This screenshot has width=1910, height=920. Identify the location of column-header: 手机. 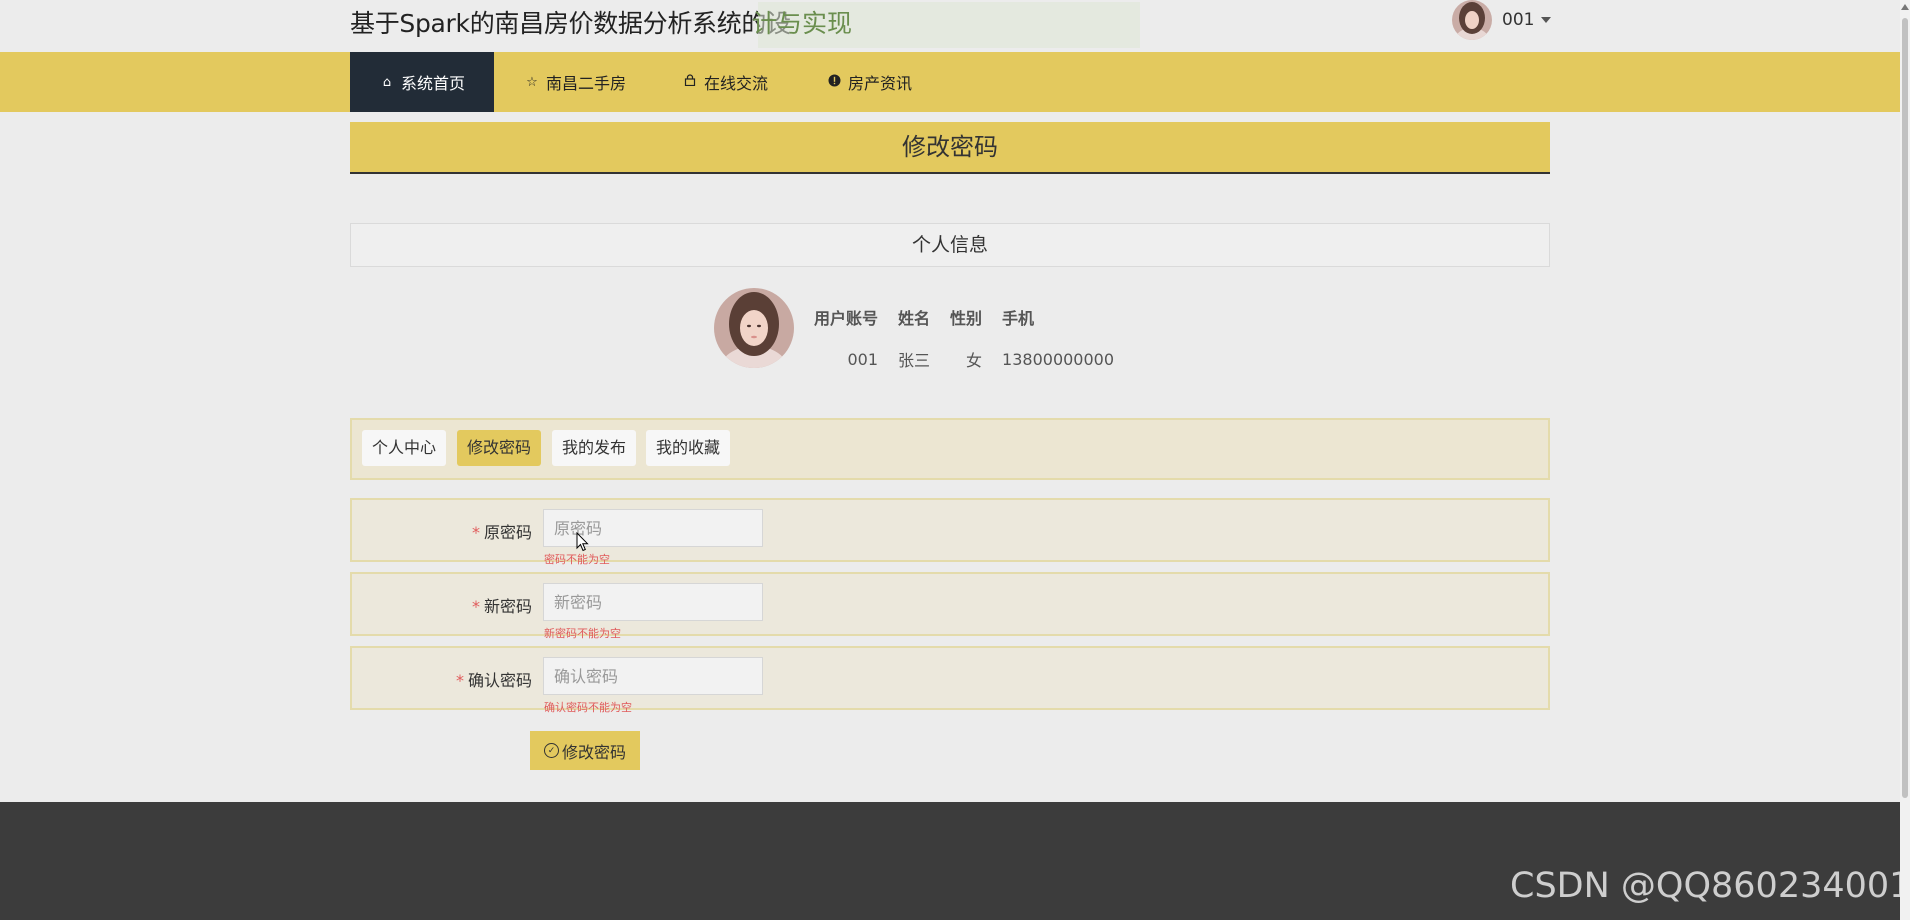
(1018, 318).